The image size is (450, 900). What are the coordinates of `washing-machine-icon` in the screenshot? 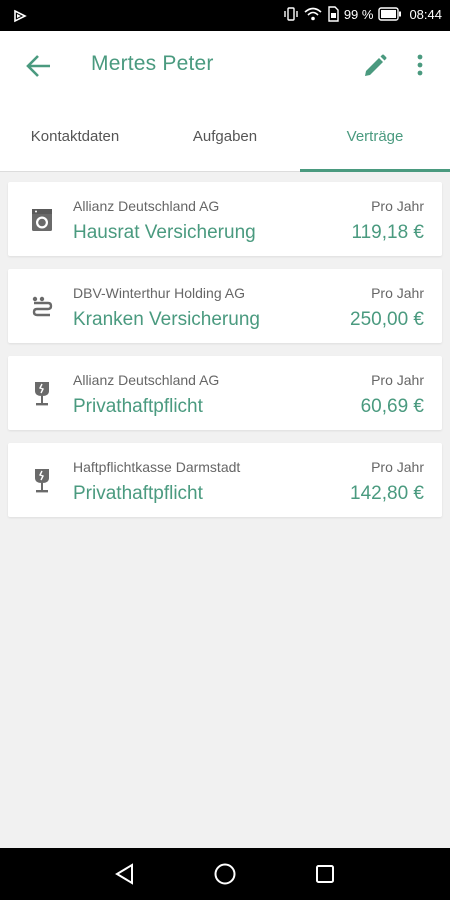 It's located at (42, 220).